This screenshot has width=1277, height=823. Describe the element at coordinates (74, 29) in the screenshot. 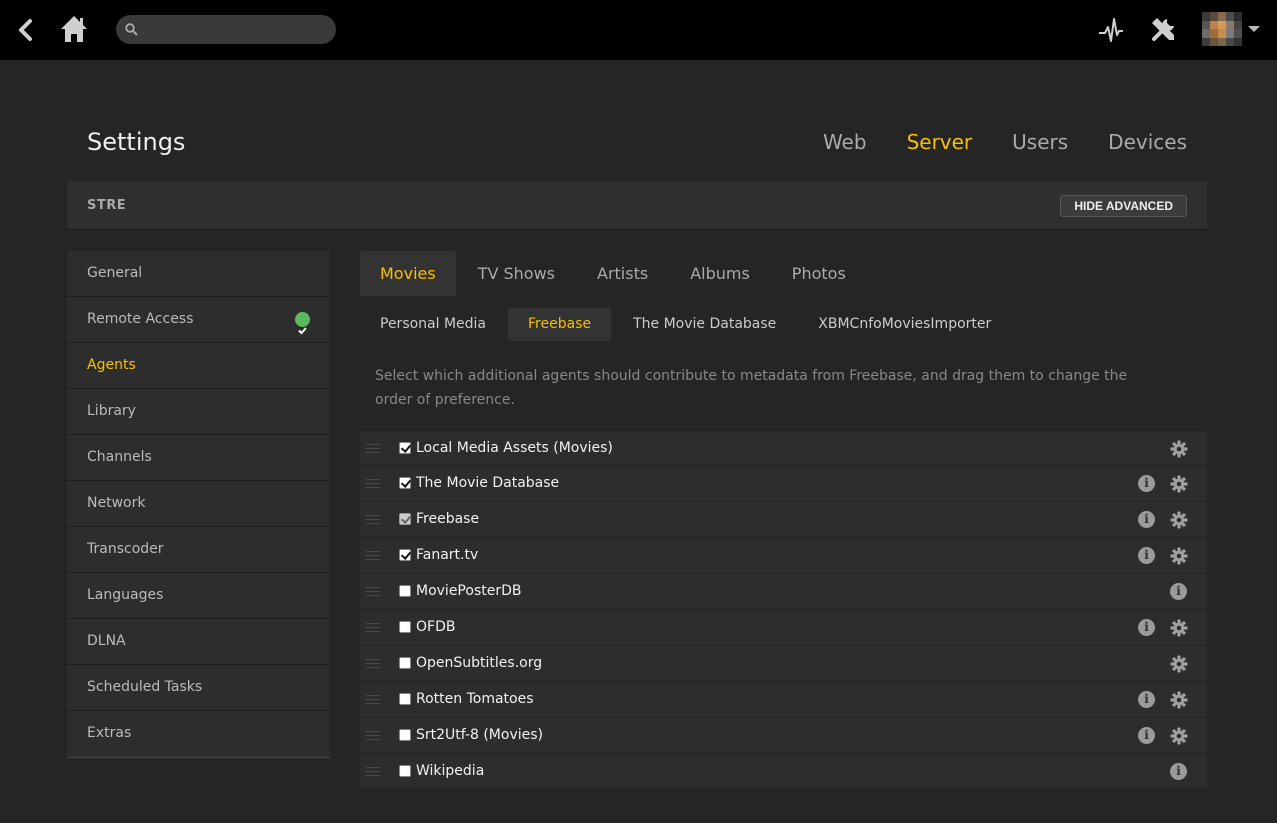

I see `home-button` at that location.